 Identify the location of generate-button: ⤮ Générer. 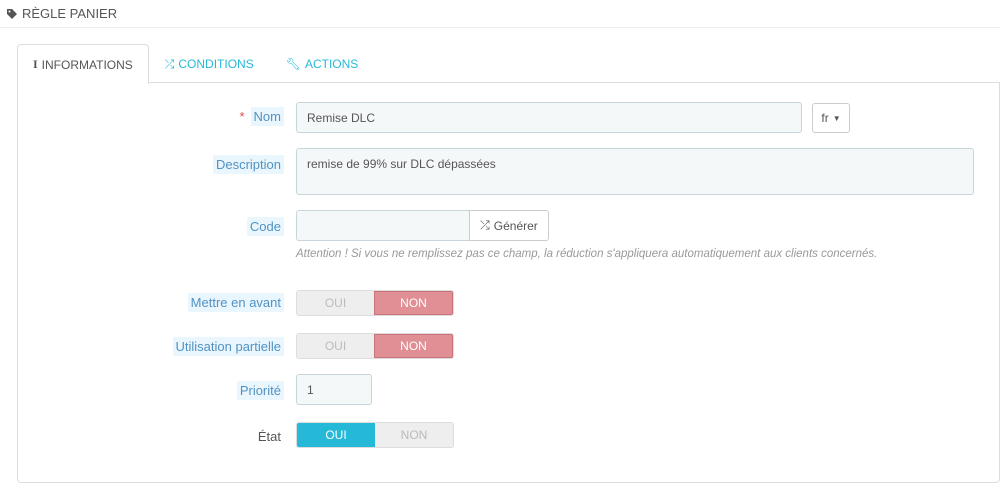
(509, 225).